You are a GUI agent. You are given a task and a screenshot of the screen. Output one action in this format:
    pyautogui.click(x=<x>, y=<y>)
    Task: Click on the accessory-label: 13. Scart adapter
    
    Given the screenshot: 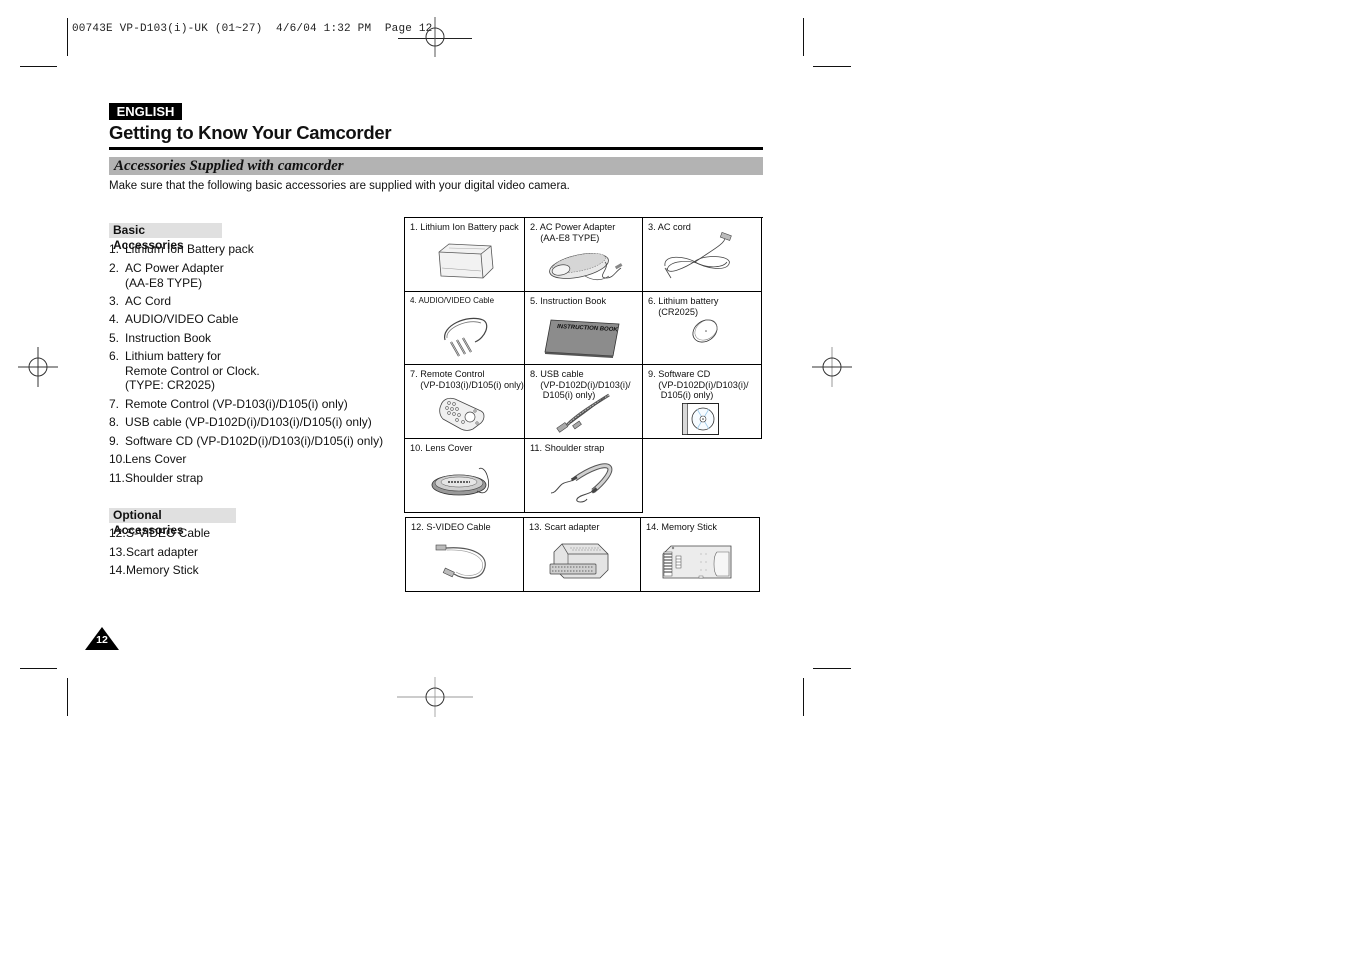 What is the action you would take?
    pyautogui.click(x=564, y=527)
    